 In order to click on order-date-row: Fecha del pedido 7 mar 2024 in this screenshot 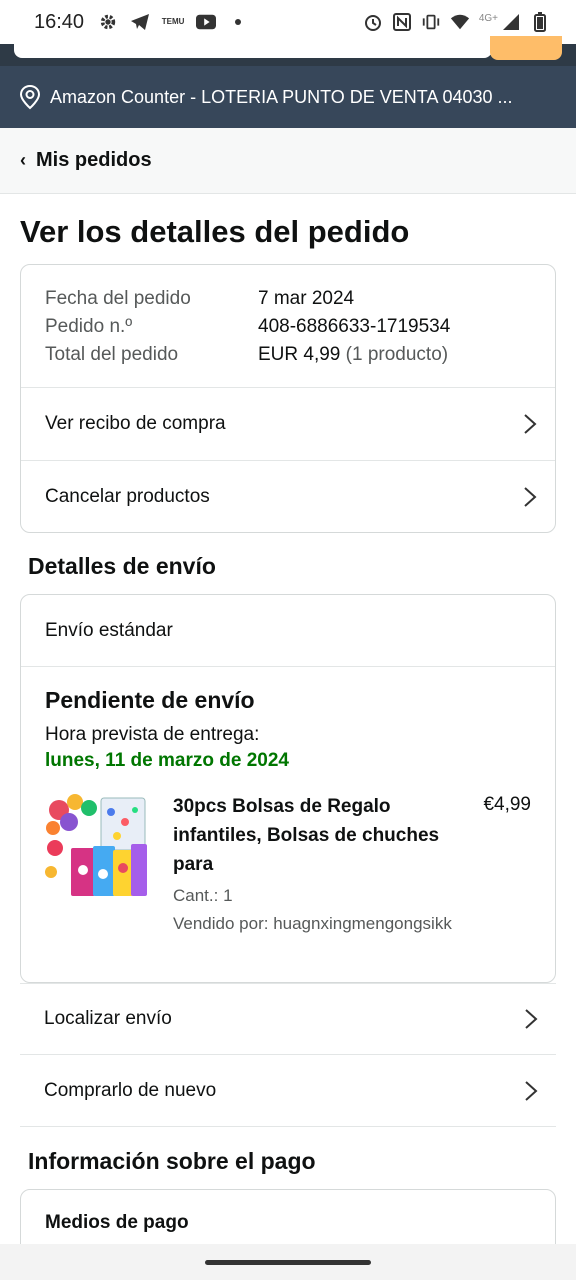, I will do `click(288, 299)`.